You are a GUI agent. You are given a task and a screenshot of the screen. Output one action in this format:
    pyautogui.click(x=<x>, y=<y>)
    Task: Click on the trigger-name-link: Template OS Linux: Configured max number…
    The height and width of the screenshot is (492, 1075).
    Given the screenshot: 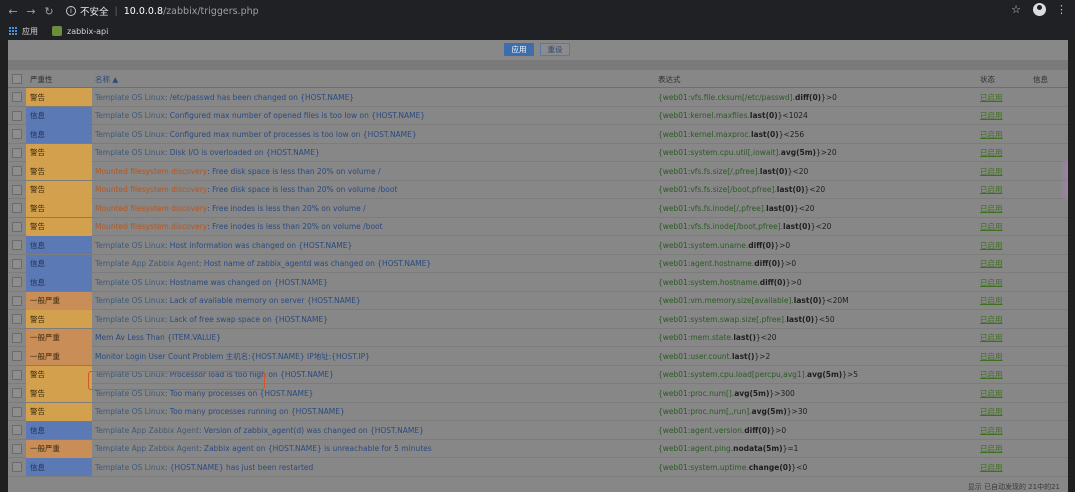 What is the action you would take?
    pyautogui.click(x=260, y=116)
    